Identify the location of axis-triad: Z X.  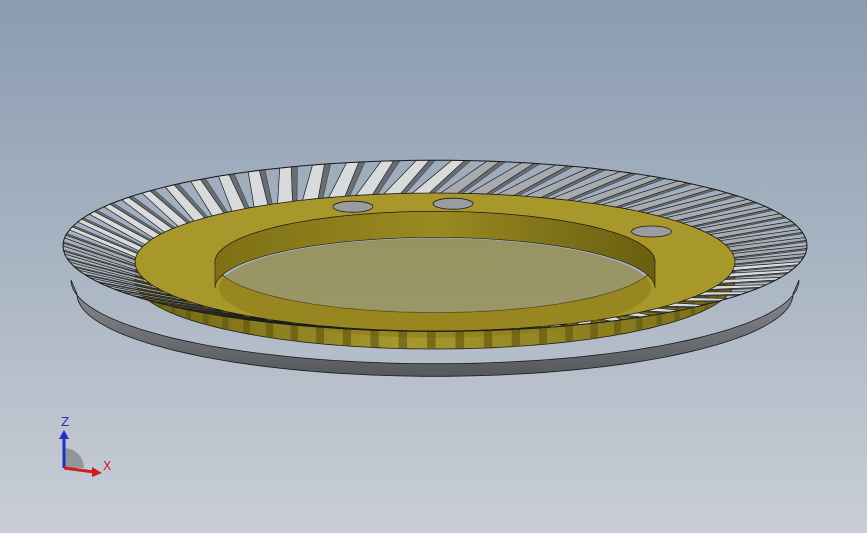
(85, 446).